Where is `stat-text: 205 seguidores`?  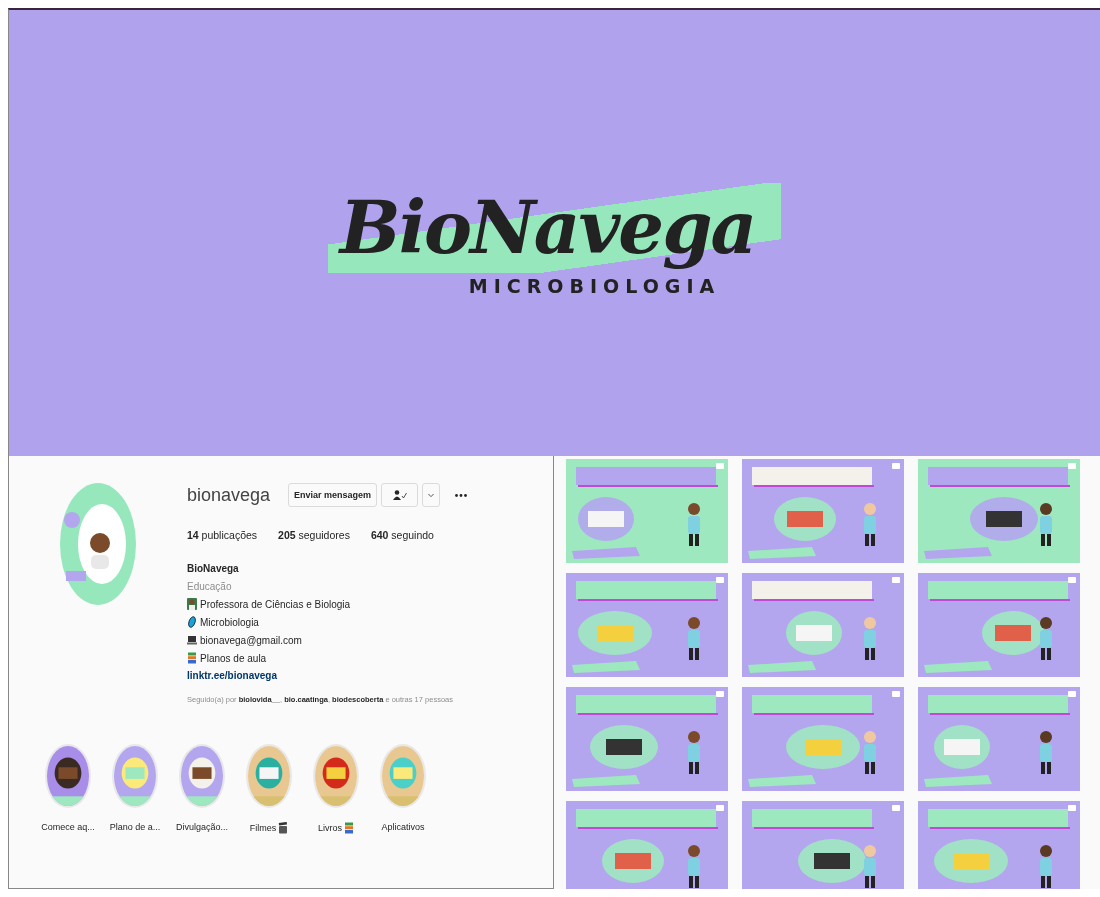 stat-text: 205 seguidores is located at coordinates (314, 535).